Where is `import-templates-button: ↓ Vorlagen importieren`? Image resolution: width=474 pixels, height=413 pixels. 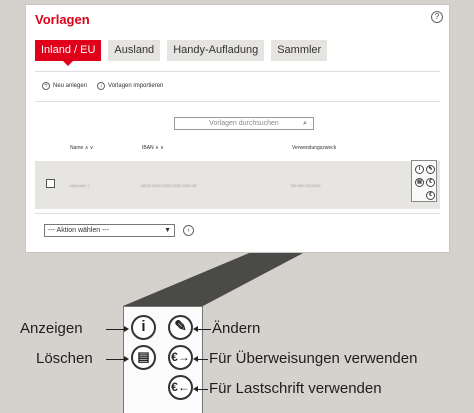
import-templates-button: ↓ Vorlagen importieren is located at coordinates (130, 86).